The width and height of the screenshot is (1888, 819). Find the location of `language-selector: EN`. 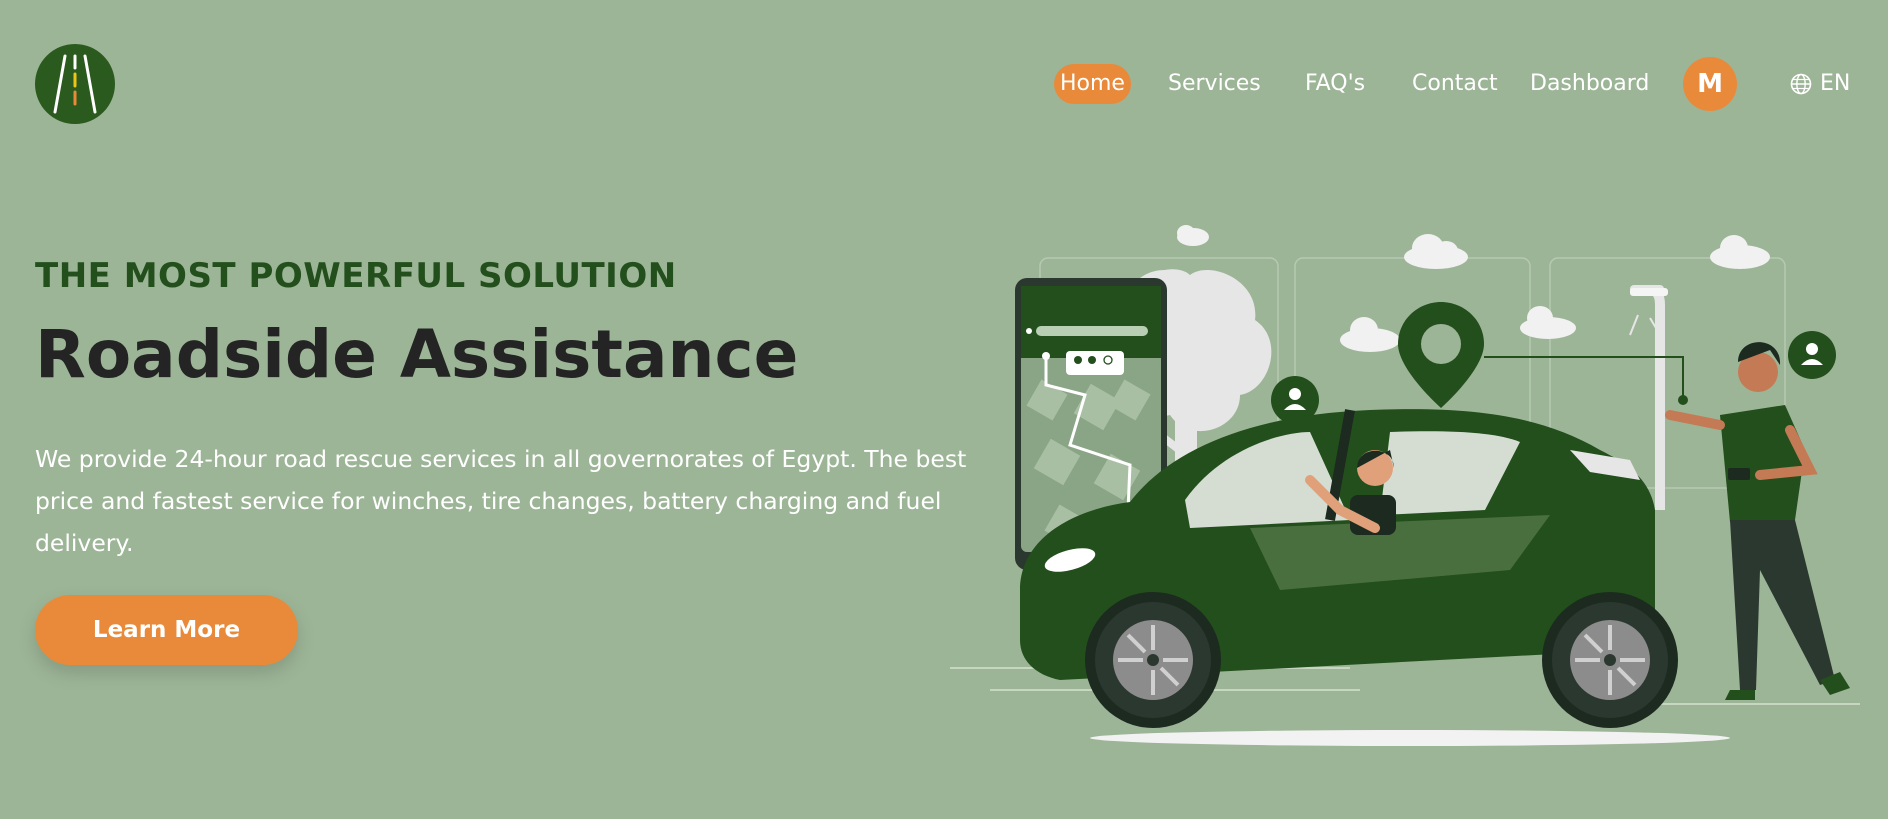

language-selector: EN is located at coordinates (1820, 84).